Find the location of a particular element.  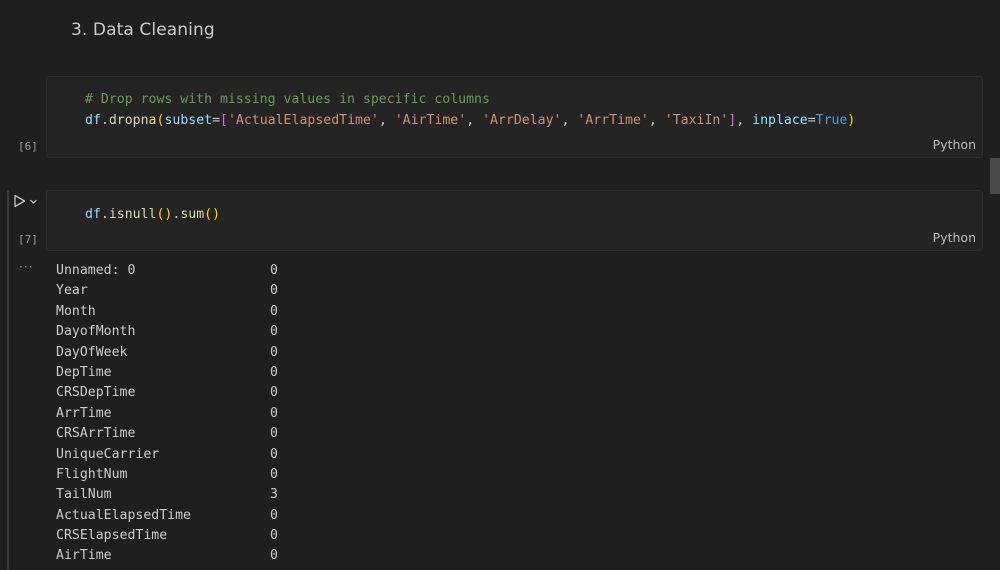

output-row-name: FlightNum is located at coordinates (92, 474).